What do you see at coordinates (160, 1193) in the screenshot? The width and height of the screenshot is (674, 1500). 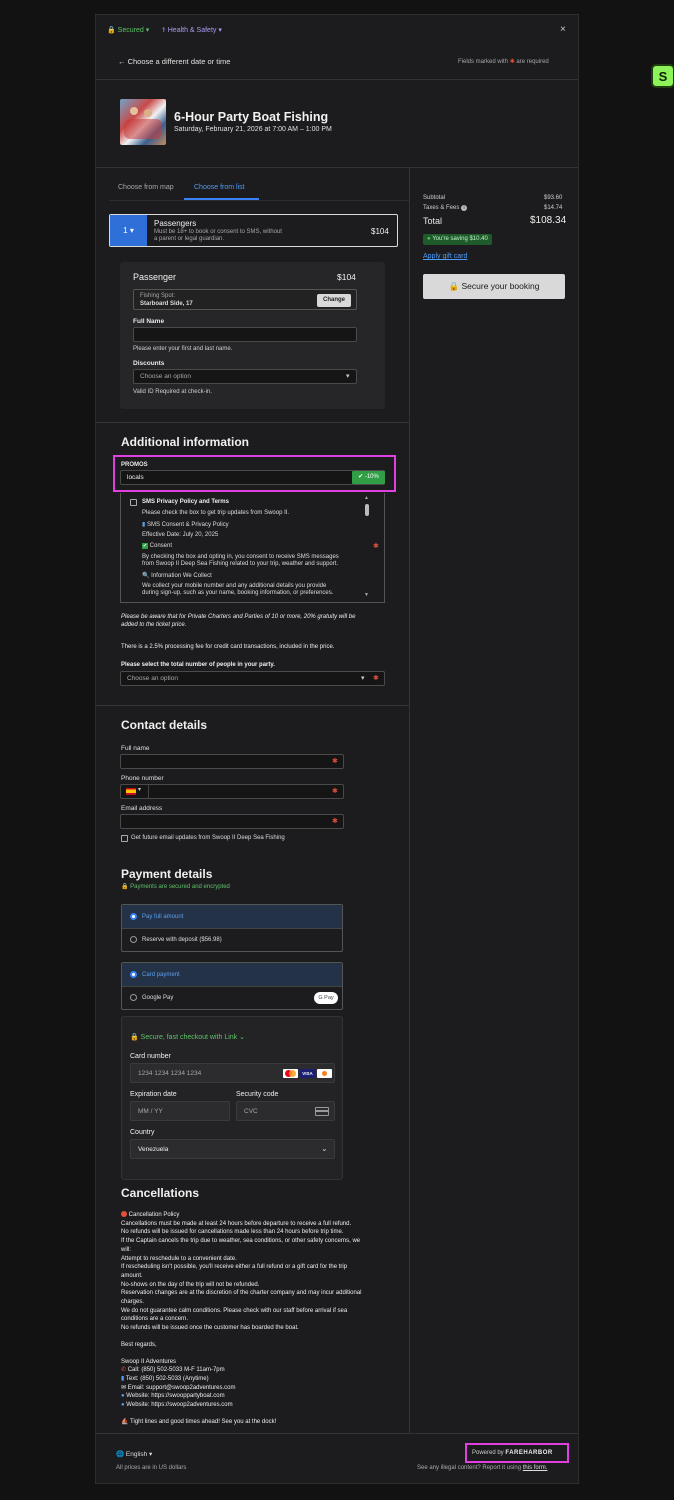 I see `cancellations-title: Cancellations` at bounding box center [160, 1193].